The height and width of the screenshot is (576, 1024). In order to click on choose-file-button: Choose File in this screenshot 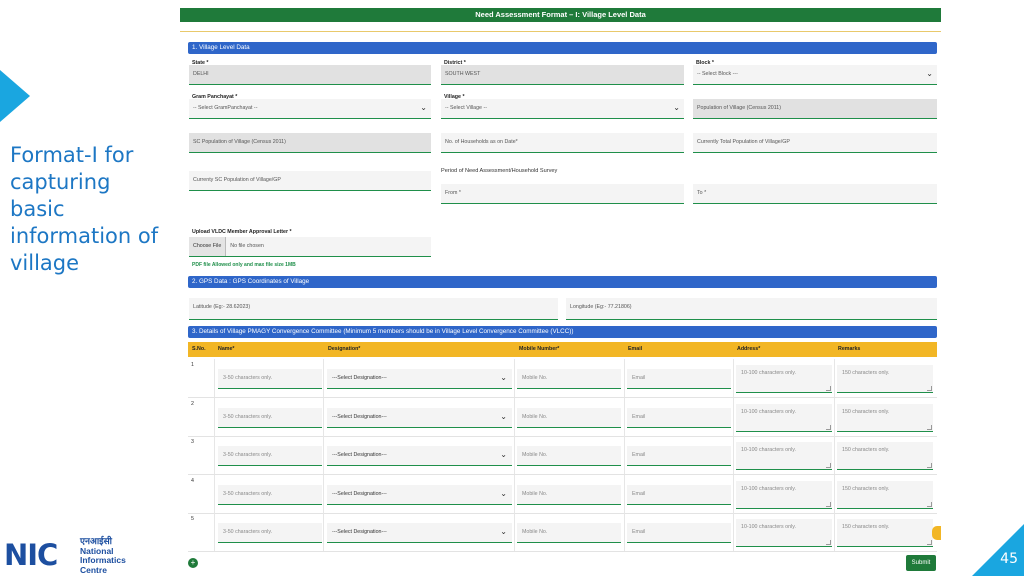, I will do `click(208, 246)`.